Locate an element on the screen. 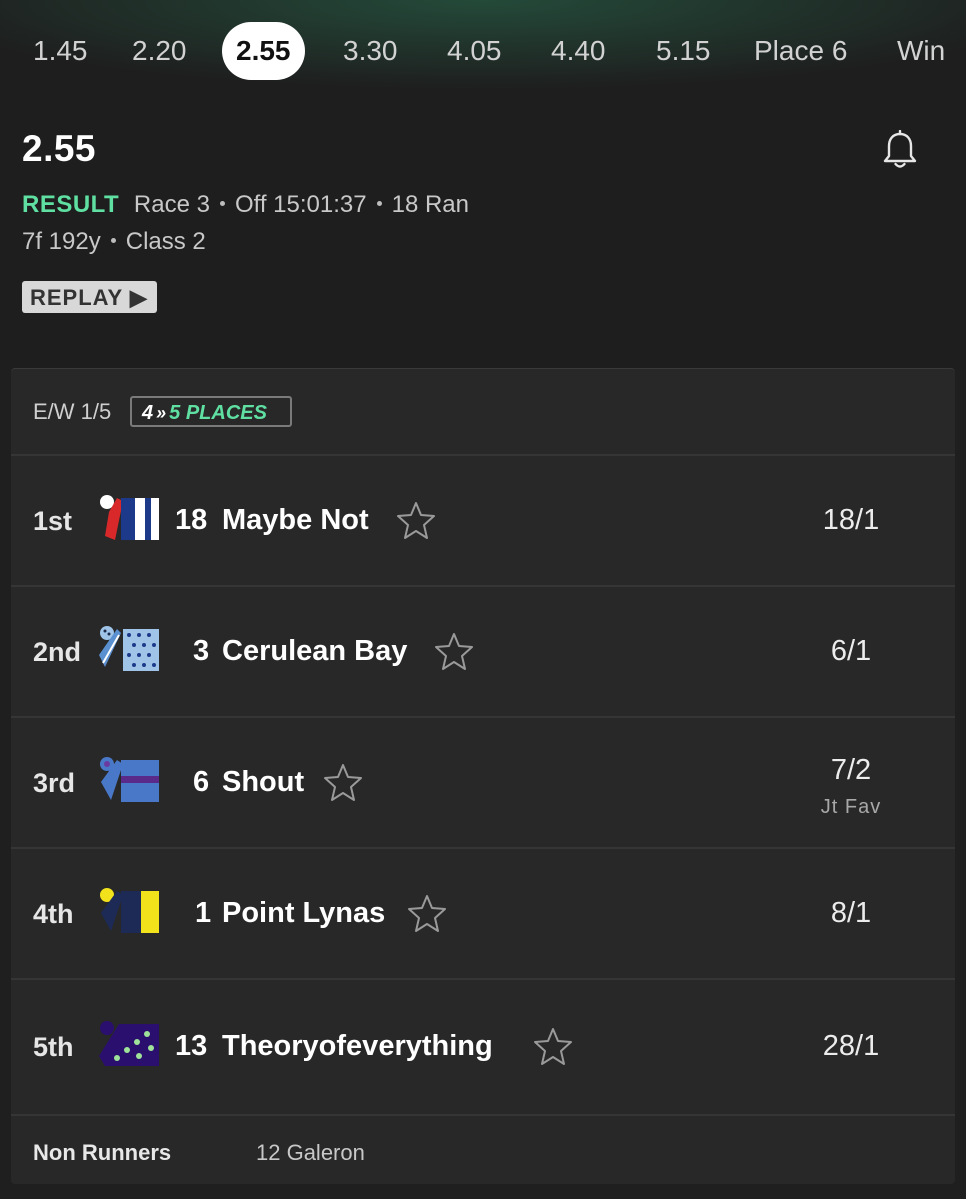  runner-row: 4th 1 Point Lynas 8/1 is located at coordinates (483, 913).